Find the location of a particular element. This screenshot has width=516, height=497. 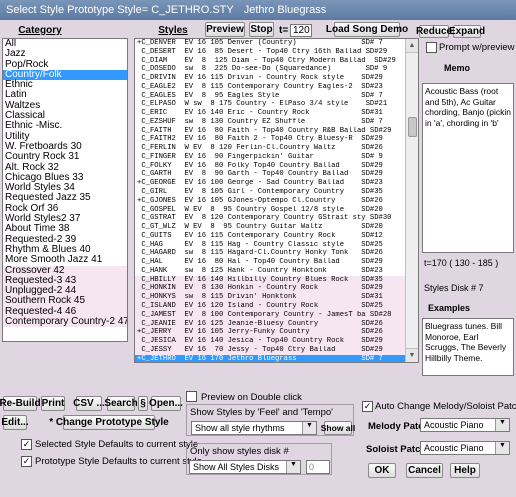

melody-patch-dropdown: Acoustic Piano ▼ is located at coordinates (465, 425).